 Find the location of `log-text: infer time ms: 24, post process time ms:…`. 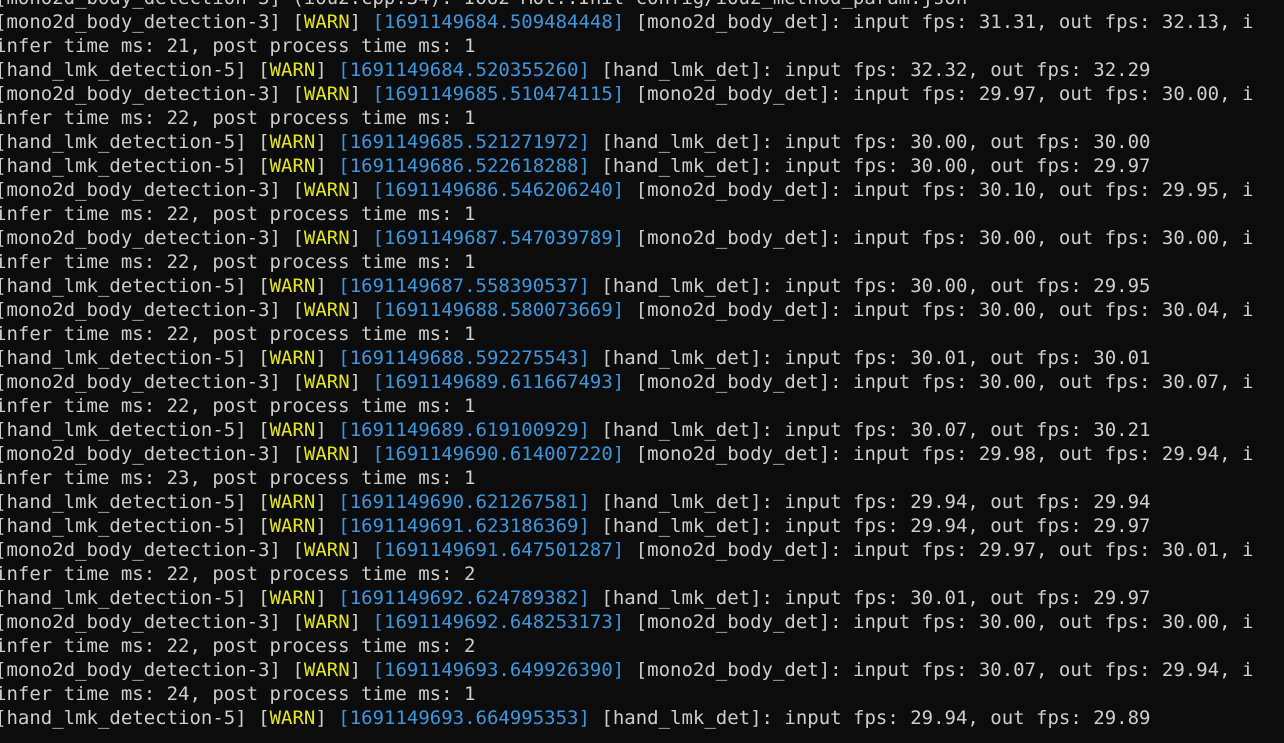

log-text: infer time ms: 24, post process time ms:… is located at coordinates (238, 694).